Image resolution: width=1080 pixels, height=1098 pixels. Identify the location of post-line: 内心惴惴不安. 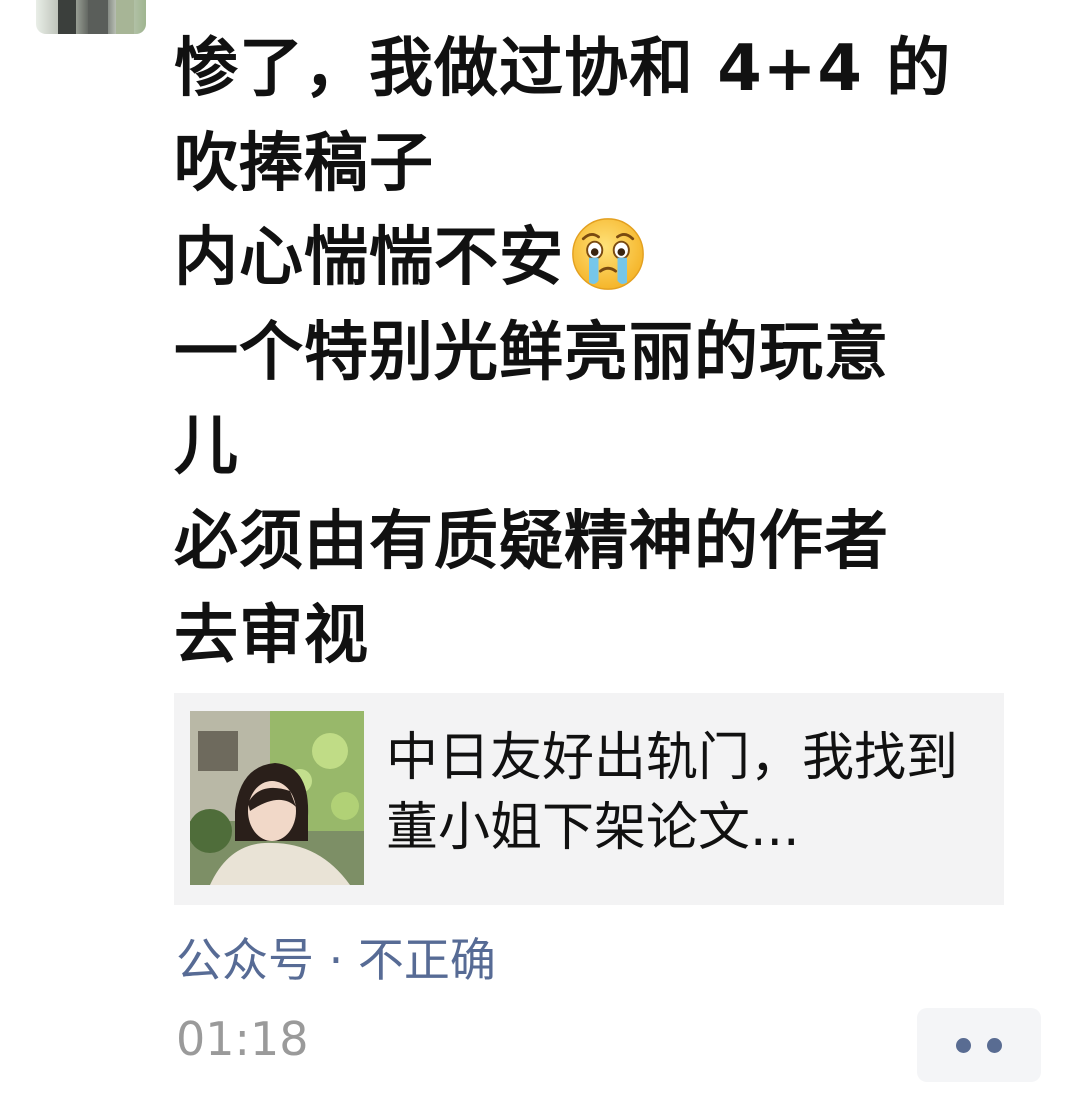
(604, 258).